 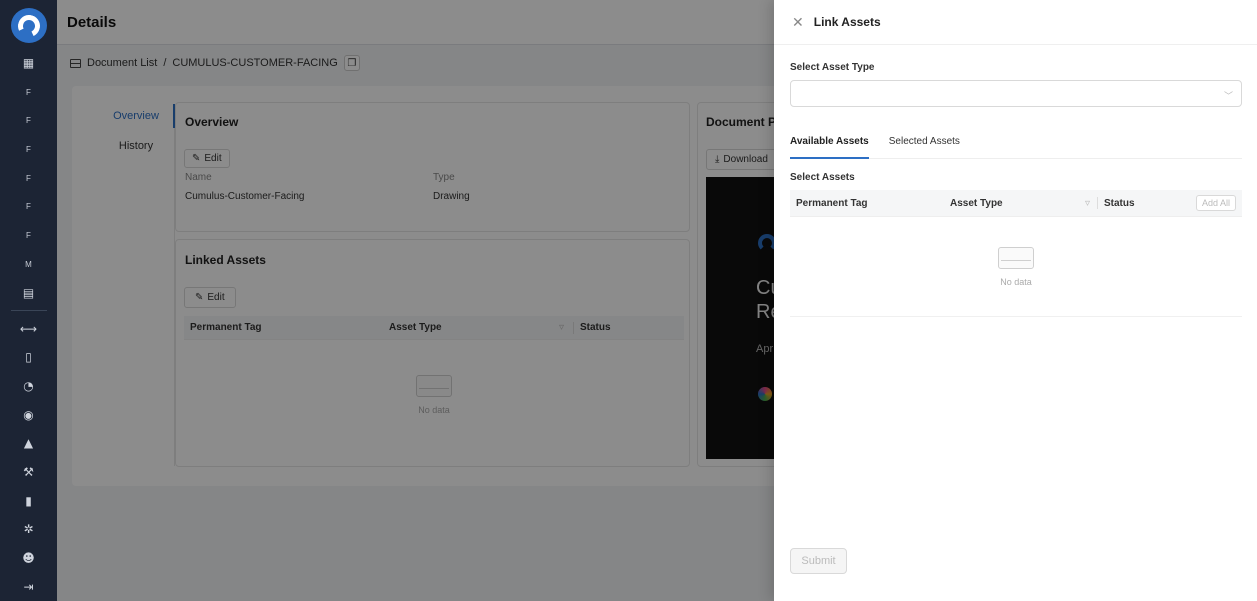 I want to click on sidebar-item-f2: F, so click(x=28, y=120).